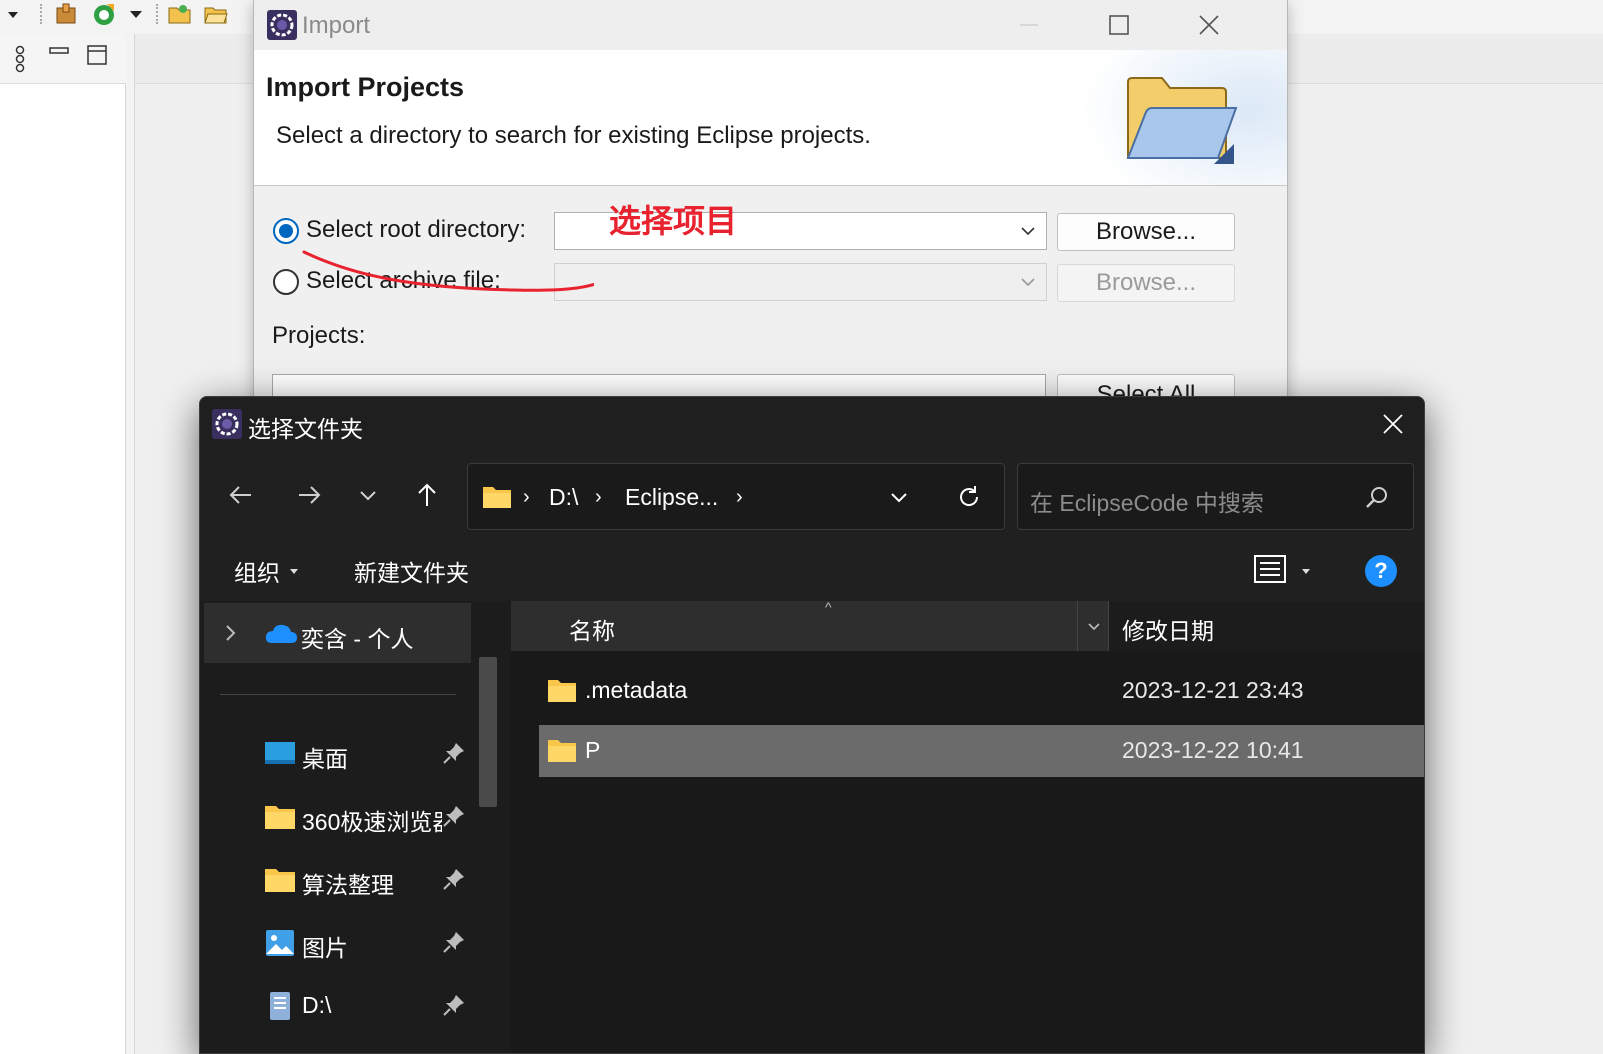  What do you see at coordinates (1270, 569) in the screenshot?
I see `view-options-icon` at bounding box center [1270, 569].